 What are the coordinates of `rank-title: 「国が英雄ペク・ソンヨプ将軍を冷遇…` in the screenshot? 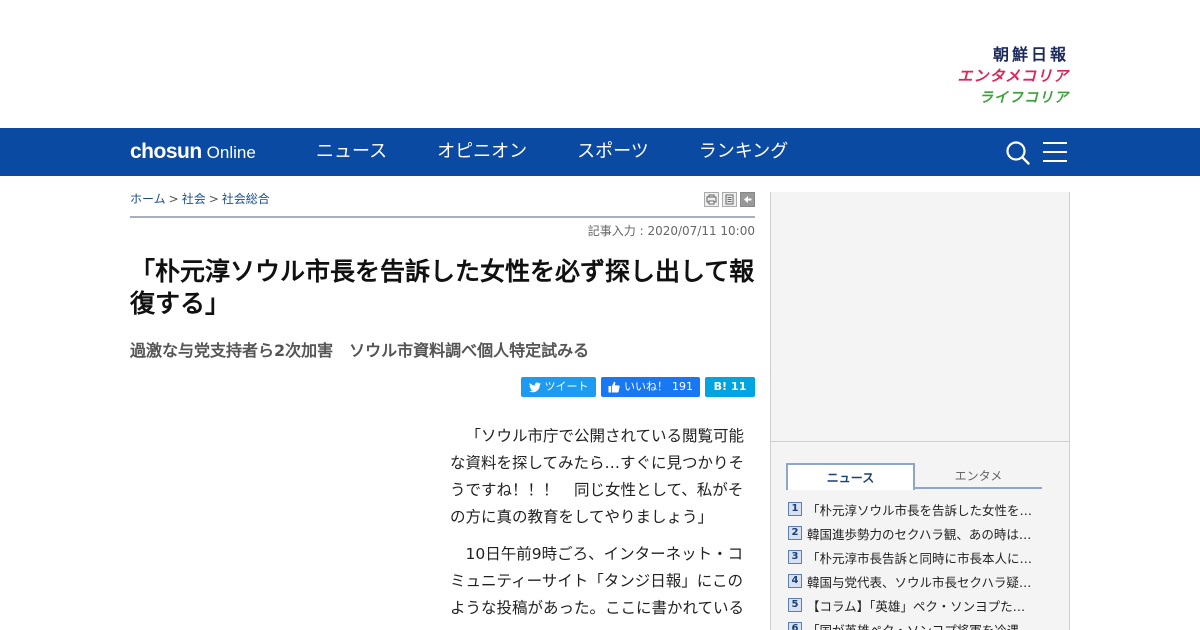 It's located at (919, 626).